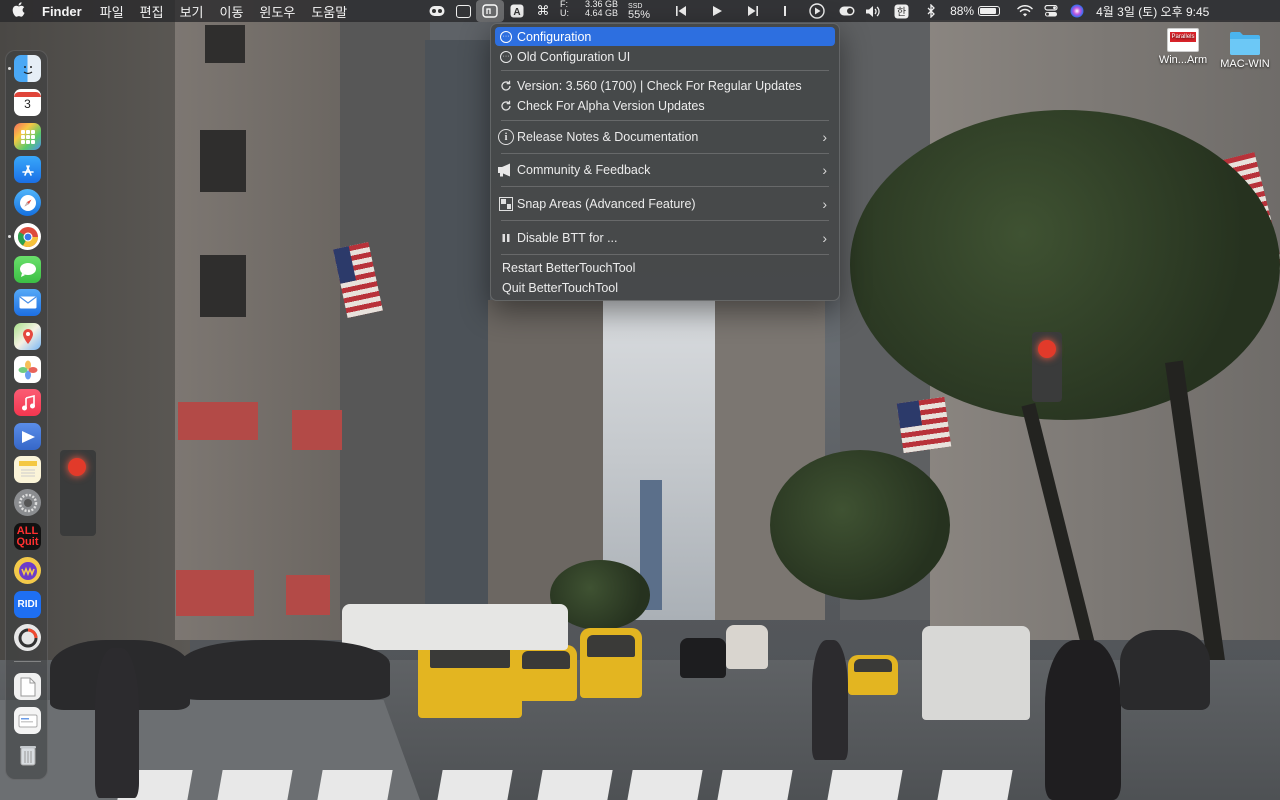 The height and width of the screenshot is (800, 1280). I want to click on keynote-icon, so click(27, 436).